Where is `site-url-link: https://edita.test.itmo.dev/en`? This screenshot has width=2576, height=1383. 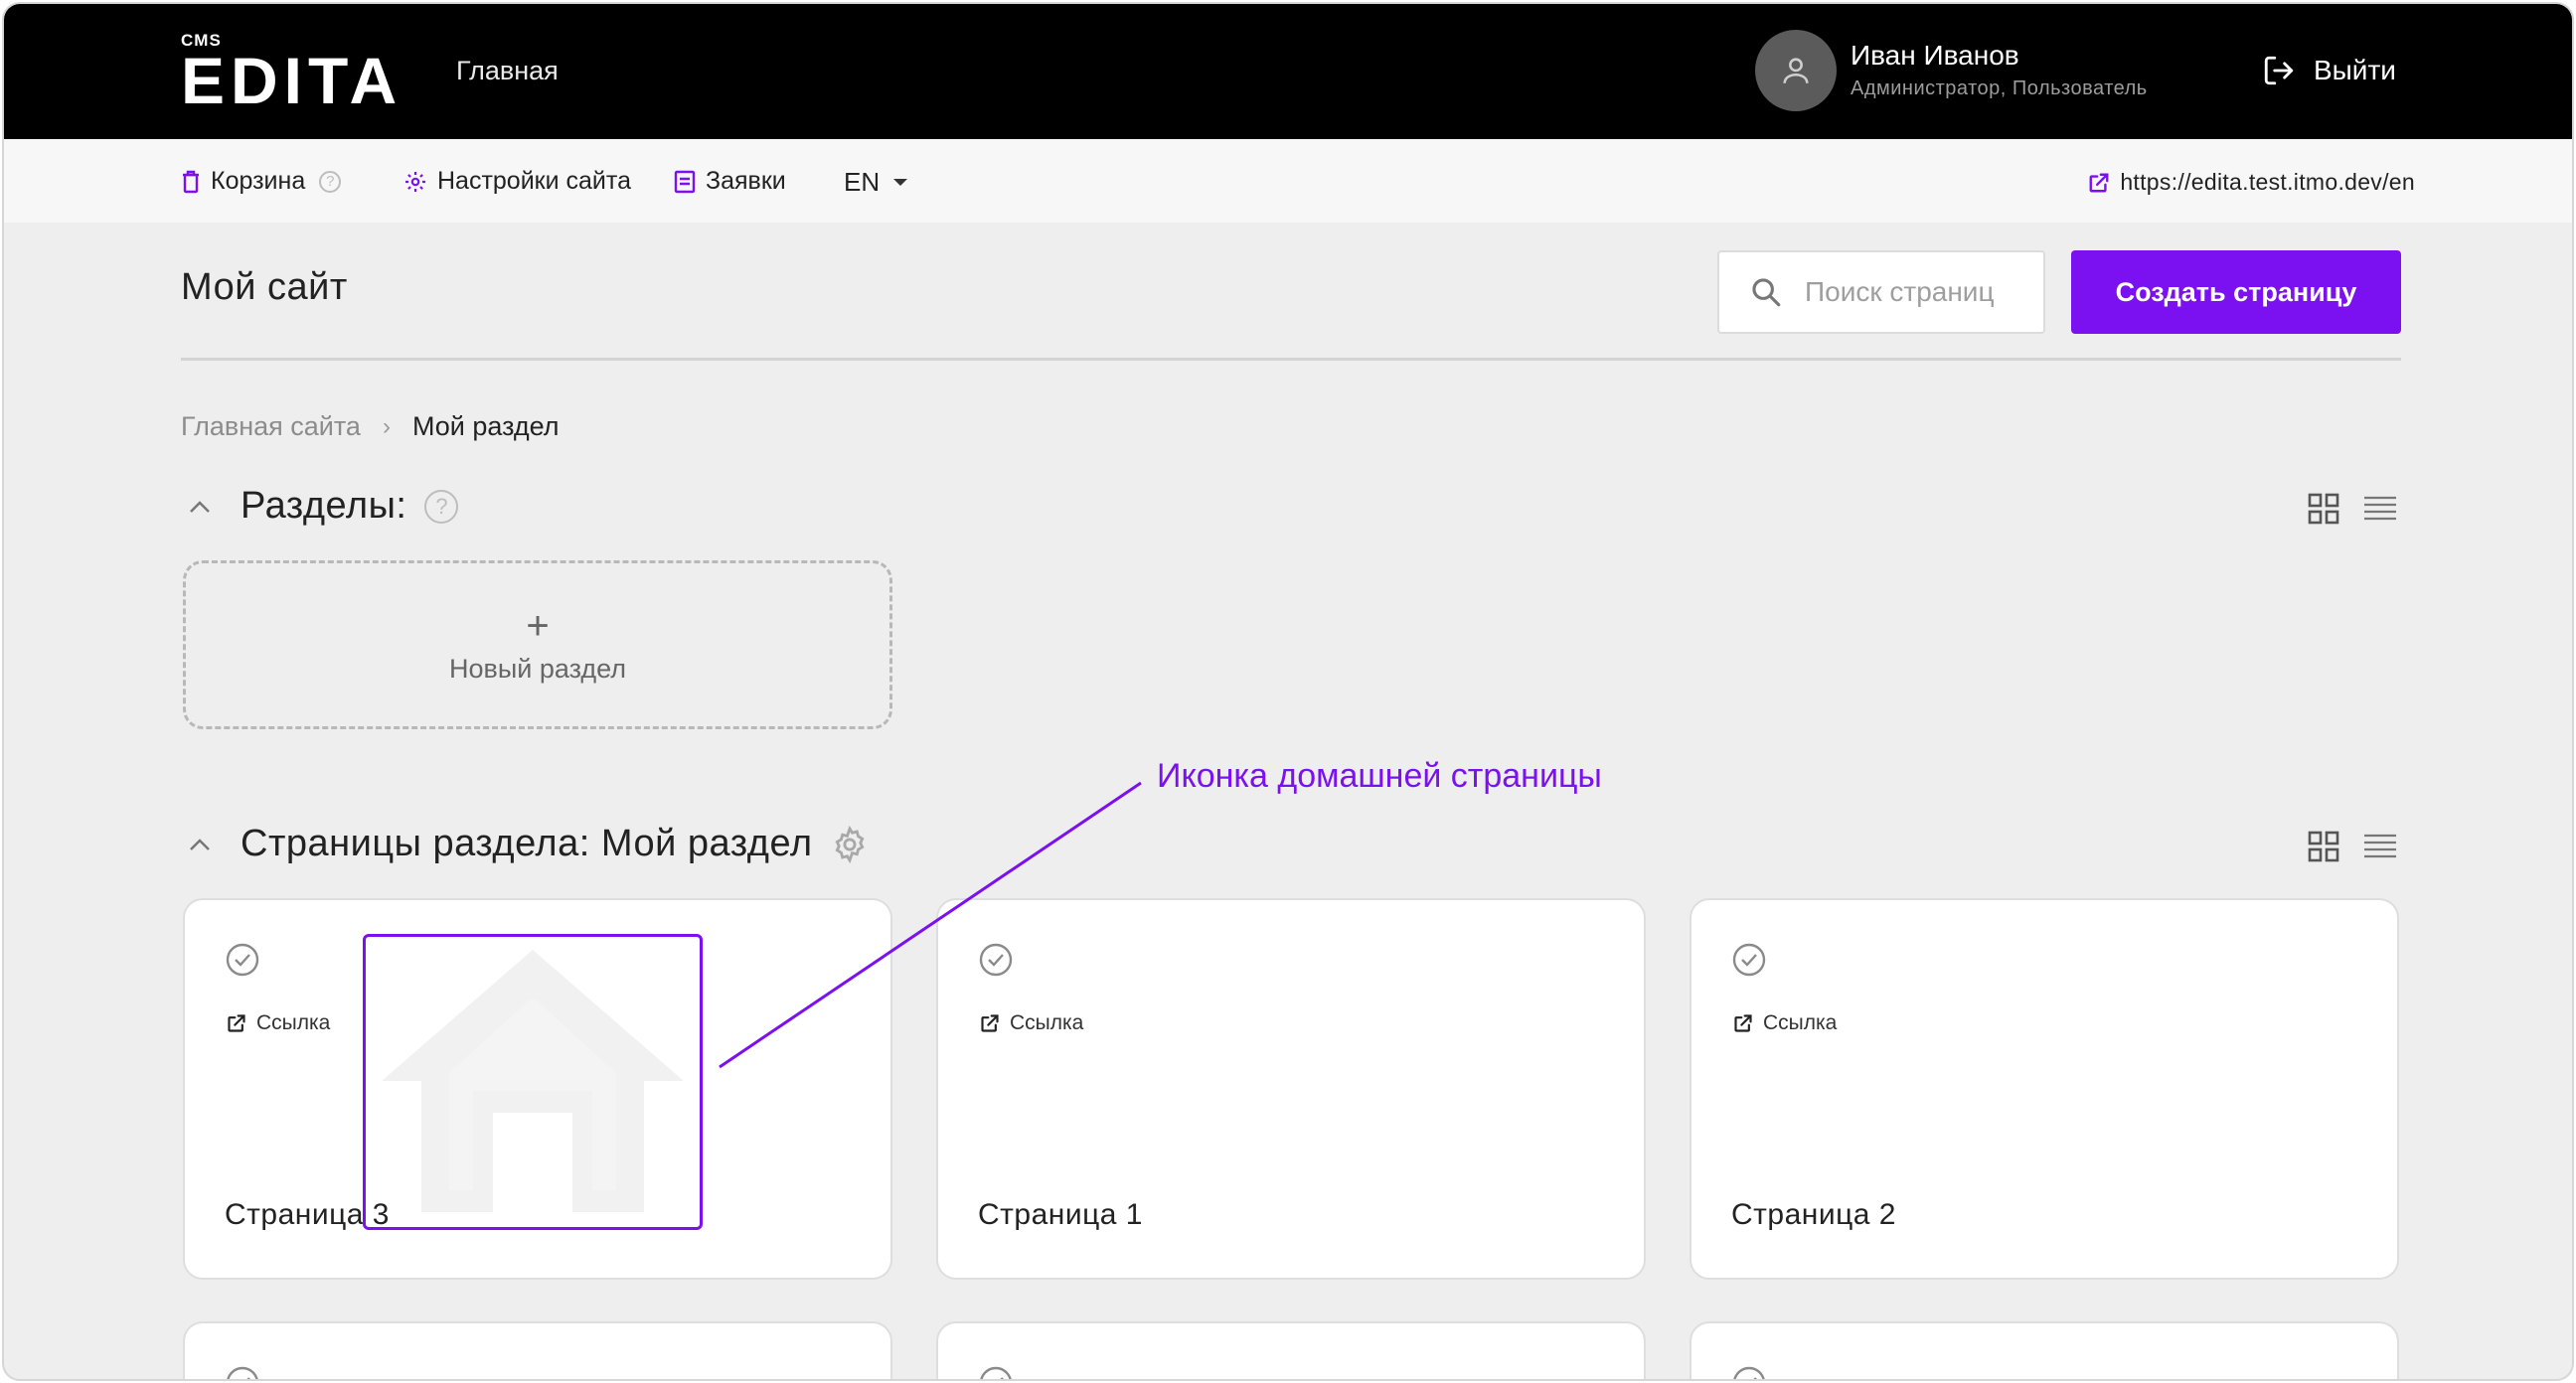
site-url-link: https://edita.test.itmo.dev/en is located at coordinates (2251, 182).